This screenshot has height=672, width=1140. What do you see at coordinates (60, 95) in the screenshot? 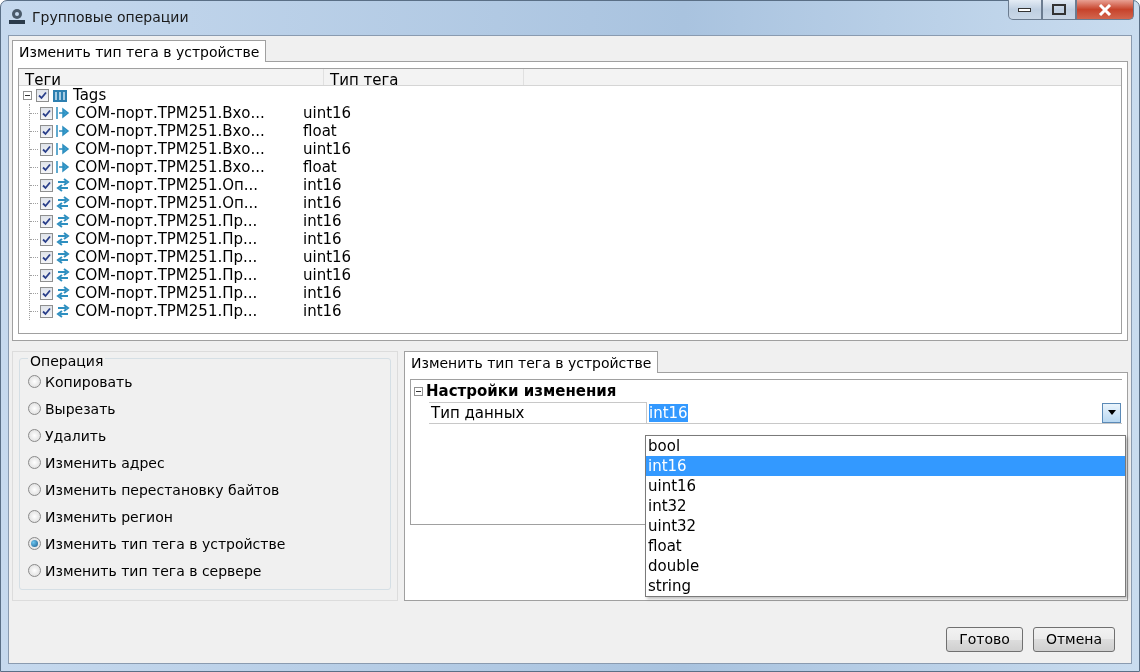
I see `folder-tags-icon` at bounding box center [60, 95].